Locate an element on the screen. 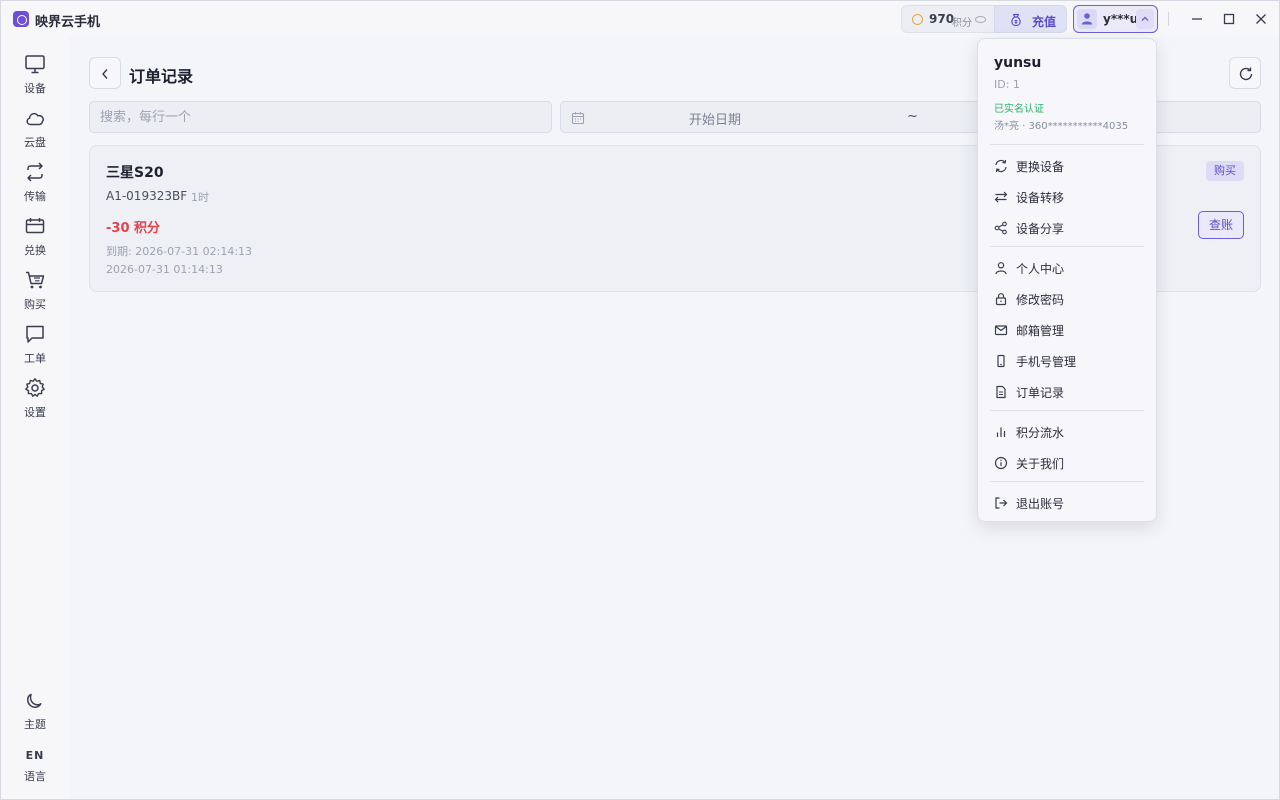 The image size is (1280, 800). menu-item-phone: 手机号管理 is located at coordinates (1067, 361).